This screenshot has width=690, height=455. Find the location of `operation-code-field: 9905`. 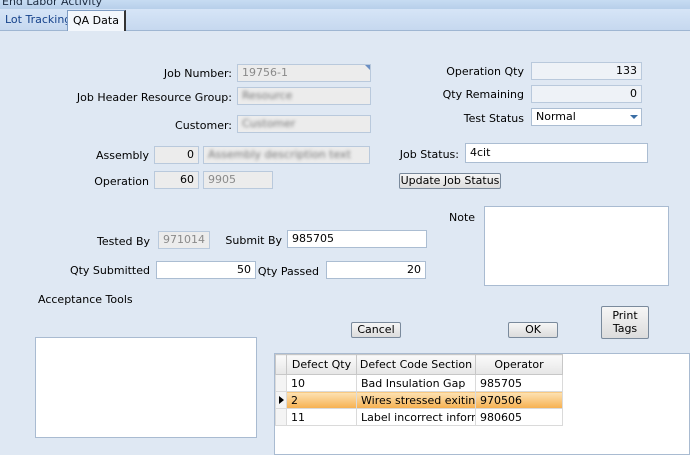

operation-code-field: 9905 is located at coordinates (238, 180).